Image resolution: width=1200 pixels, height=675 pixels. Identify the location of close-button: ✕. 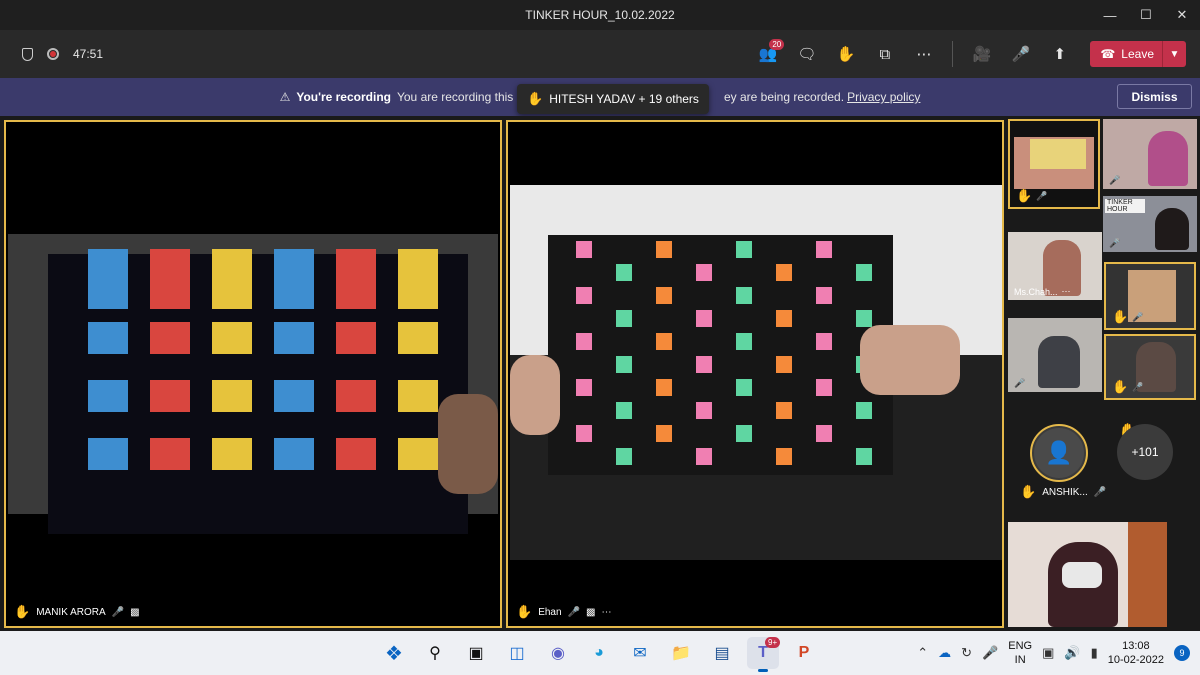
(1182, 15).